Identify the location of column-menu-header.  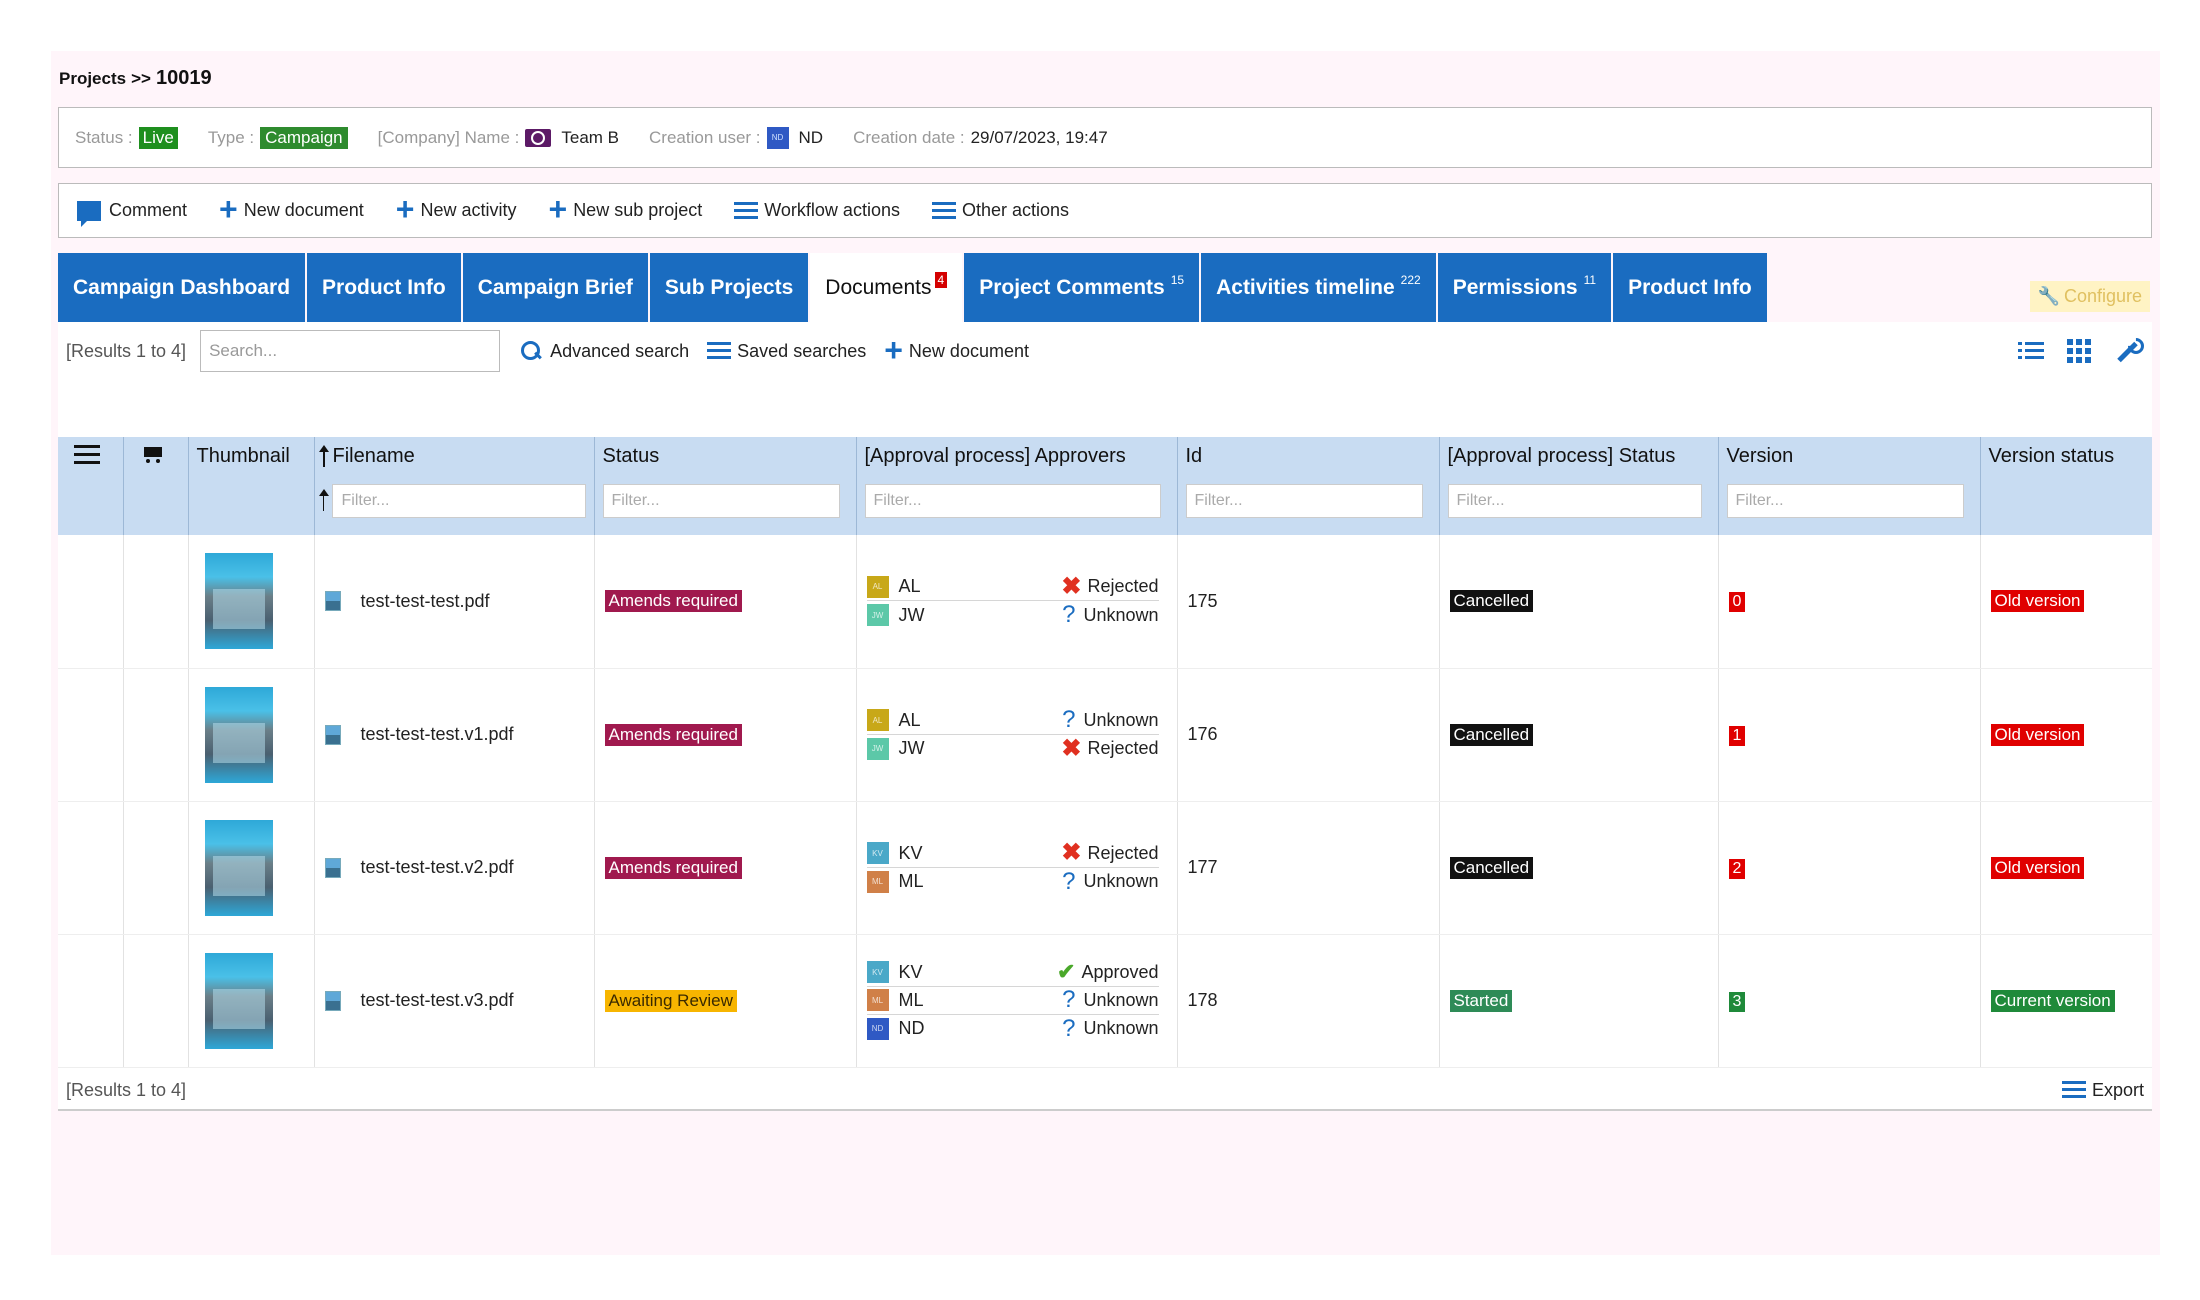
(91, 486).